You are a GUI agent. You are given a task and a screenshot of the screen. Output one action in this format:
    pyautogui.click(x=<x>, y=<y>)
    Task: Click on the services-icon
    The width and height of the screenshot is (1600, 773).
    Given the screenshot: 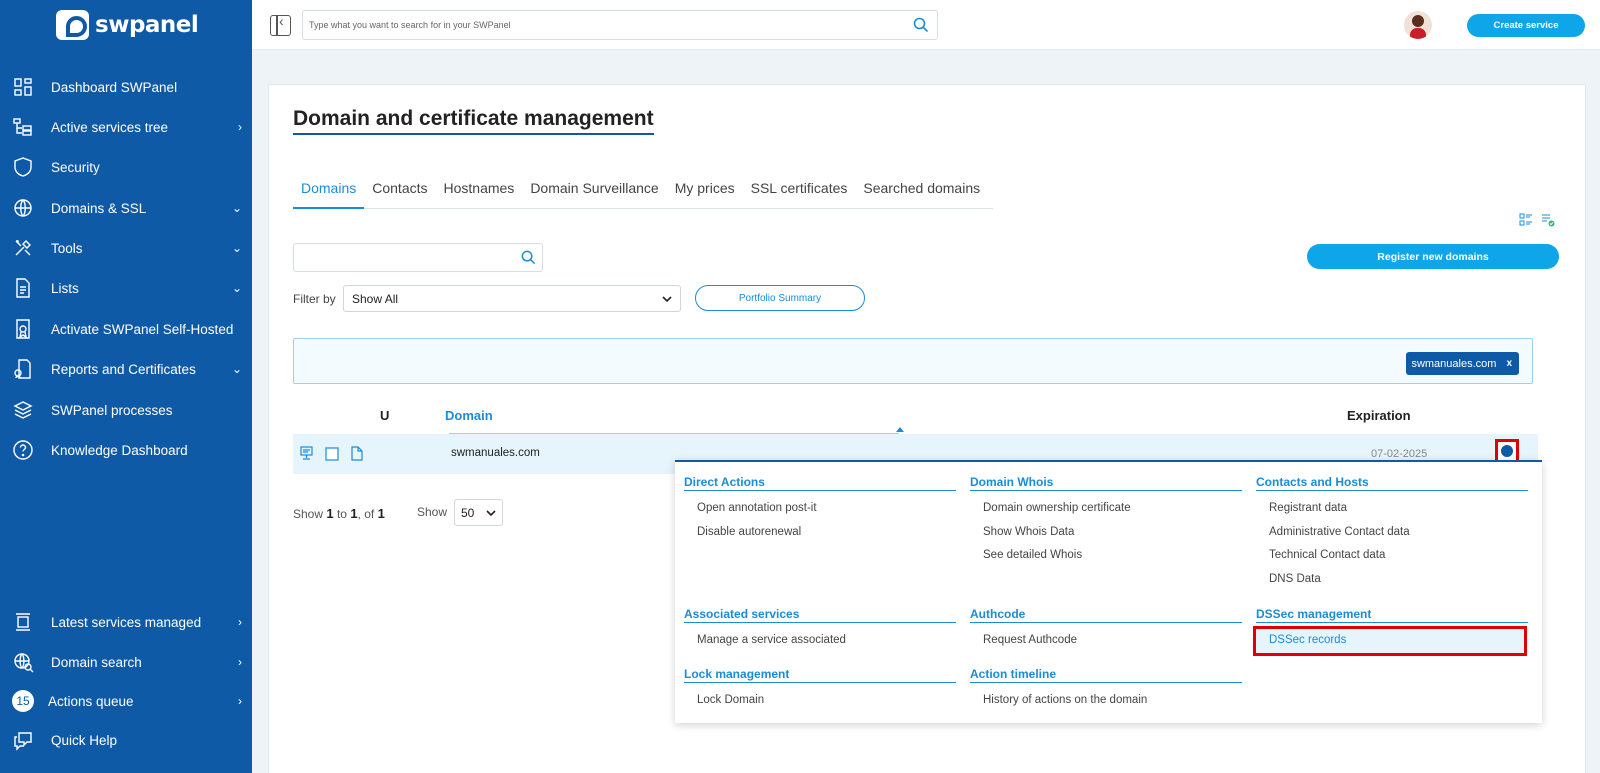 What is the action you would take?
    pyautogui.click(x=23, y=622)
    